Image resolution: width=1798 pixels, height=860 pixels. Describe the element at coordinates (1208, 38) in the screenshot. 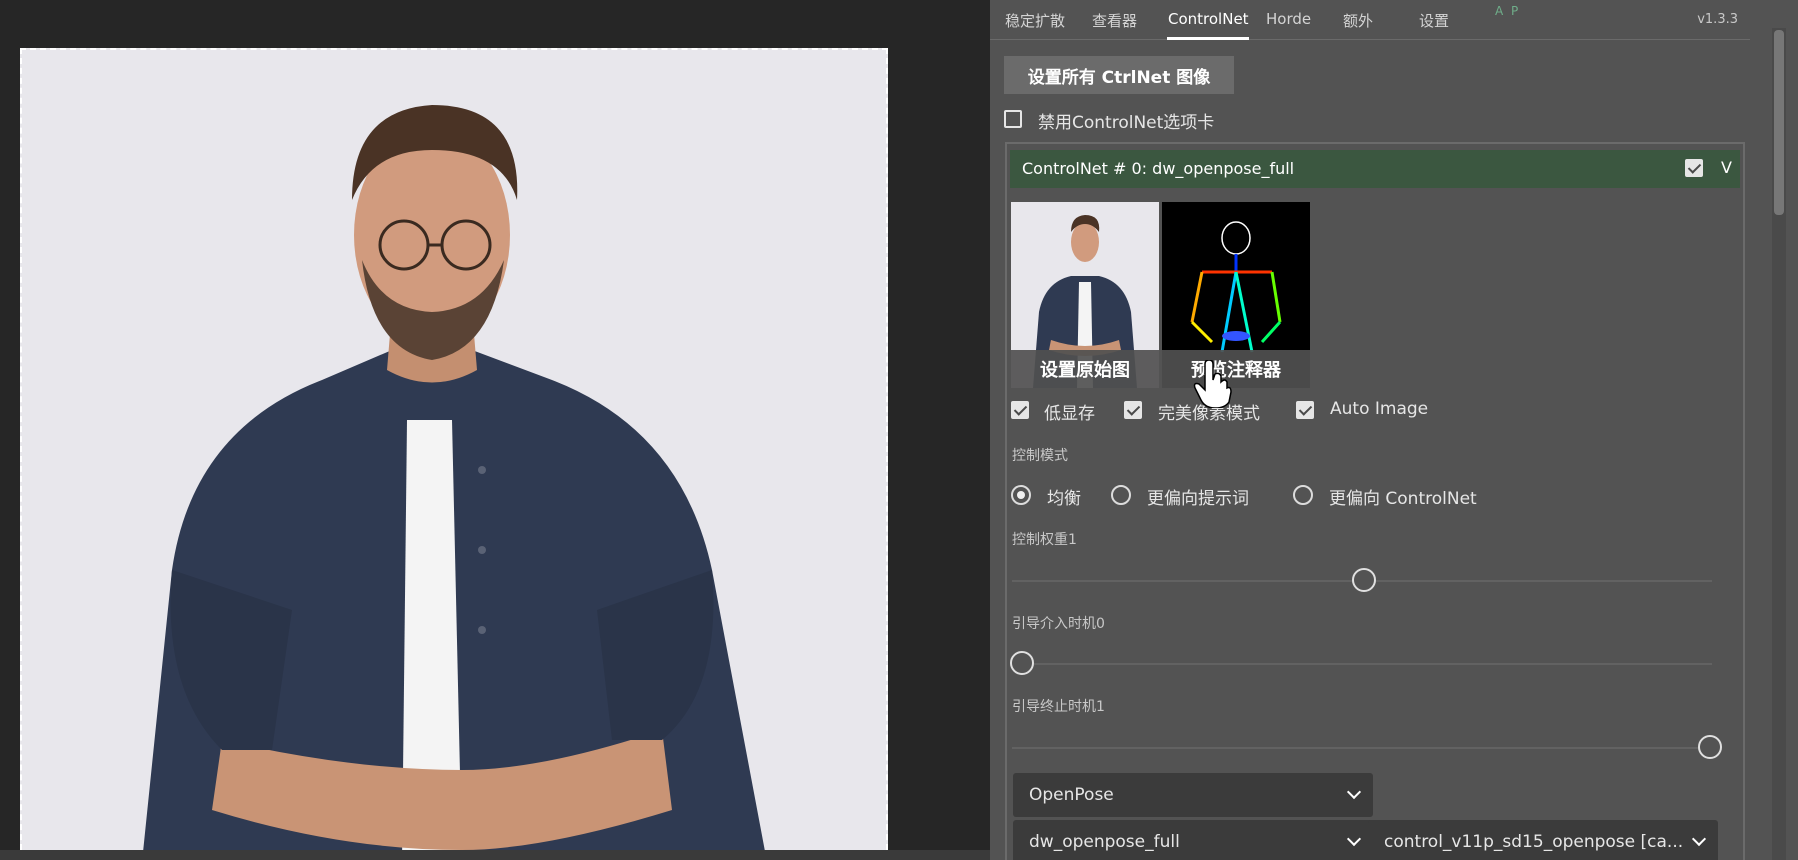

I see `active-tab-indicator` at that location.